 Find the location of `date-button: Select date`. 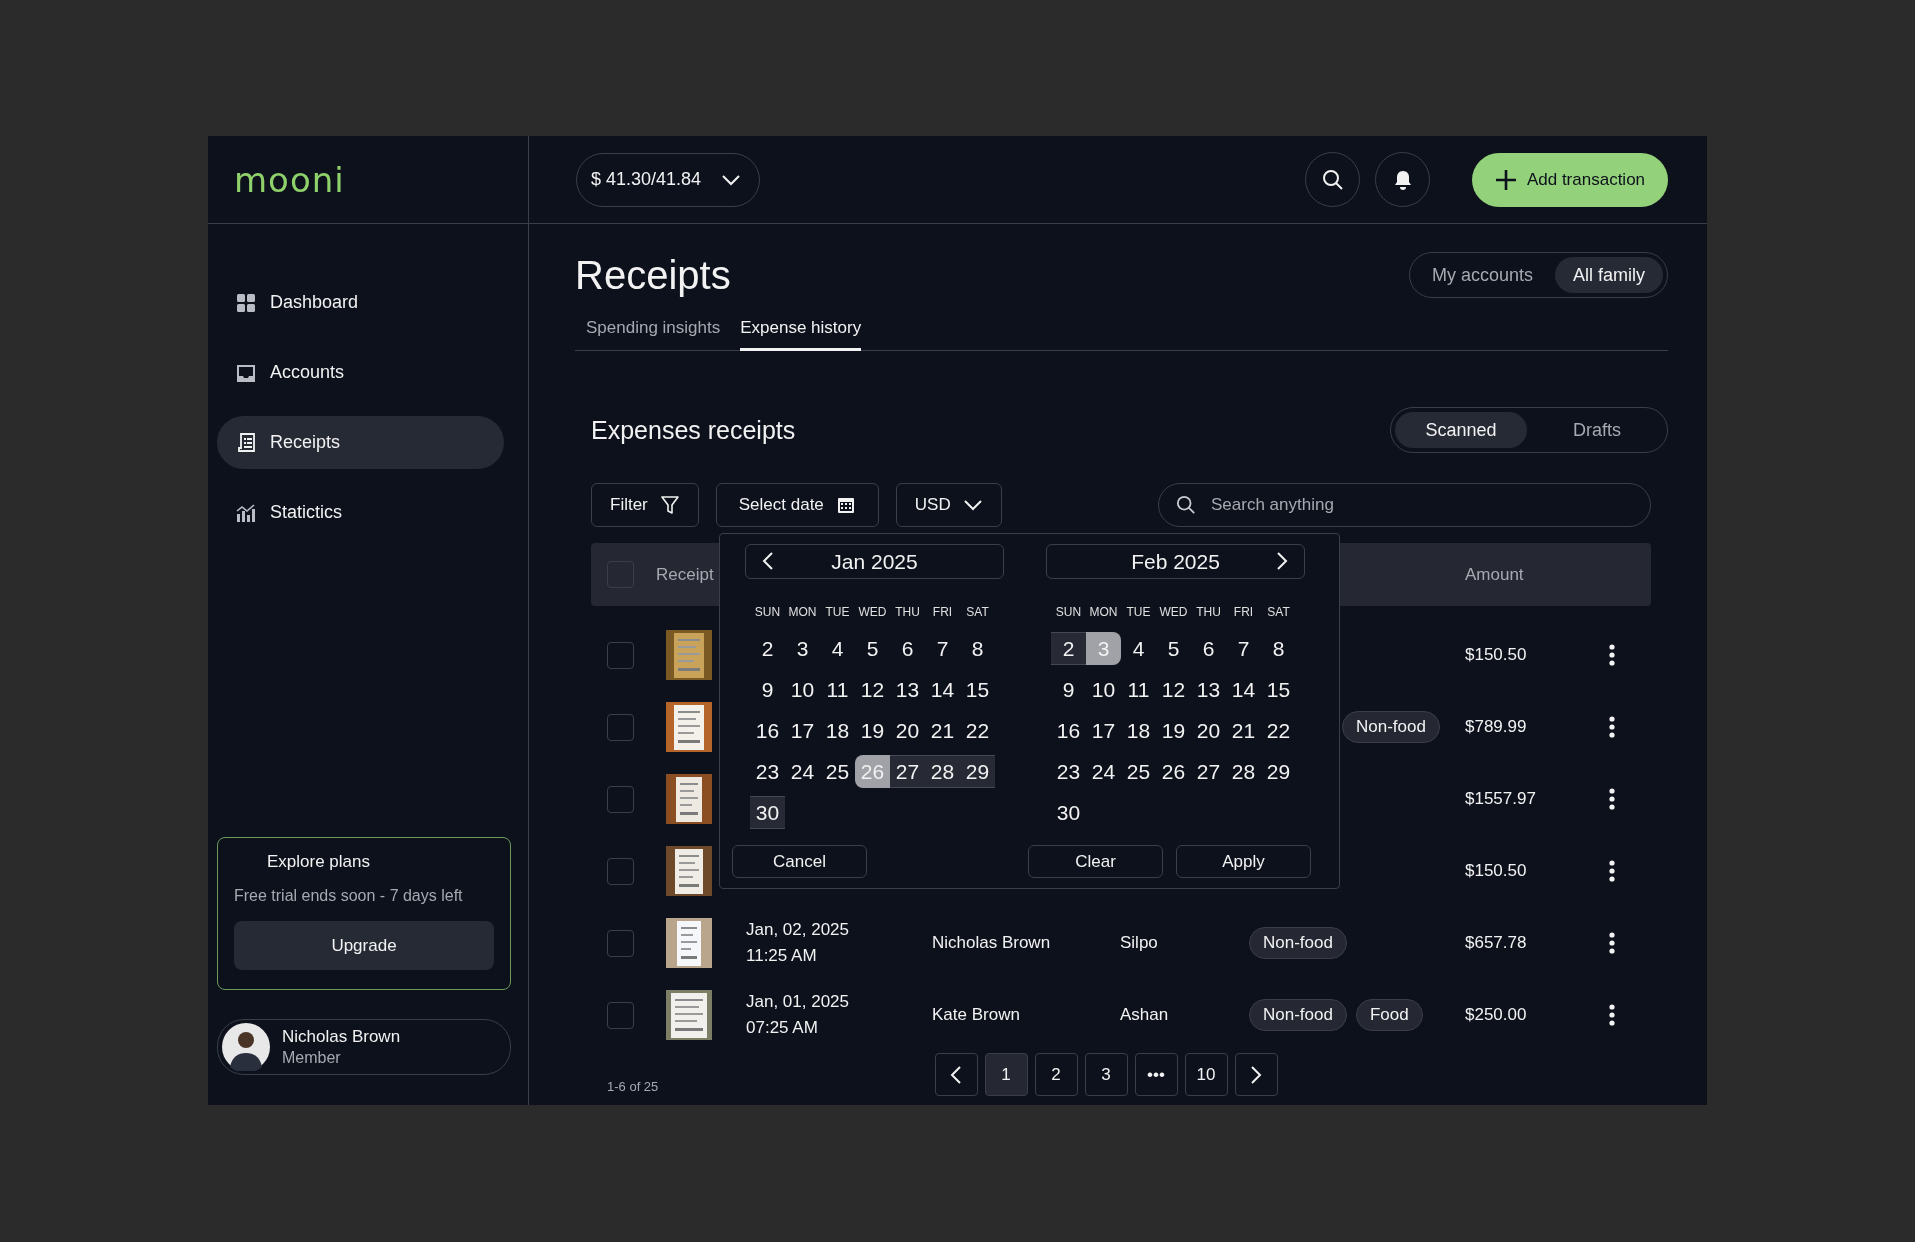

date-button: Select date is located at coordinates (797, 505).